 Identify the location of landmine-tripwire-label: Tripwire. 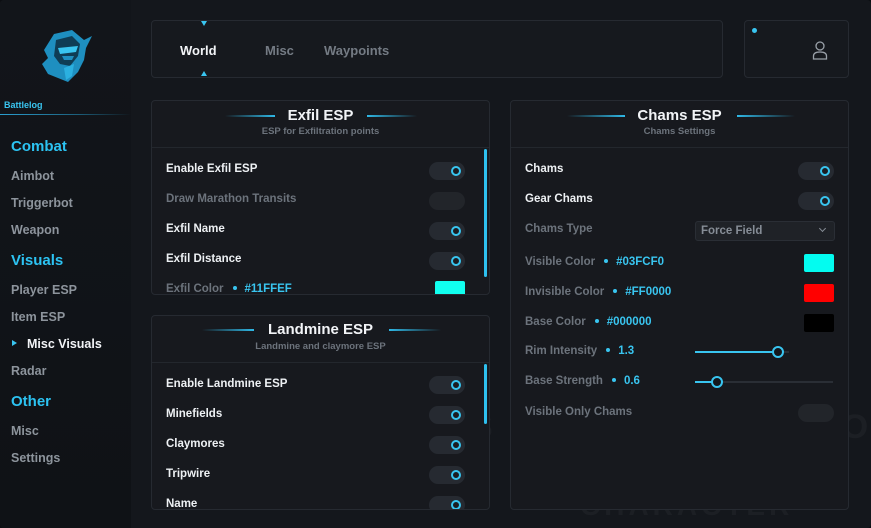
(188, 474).